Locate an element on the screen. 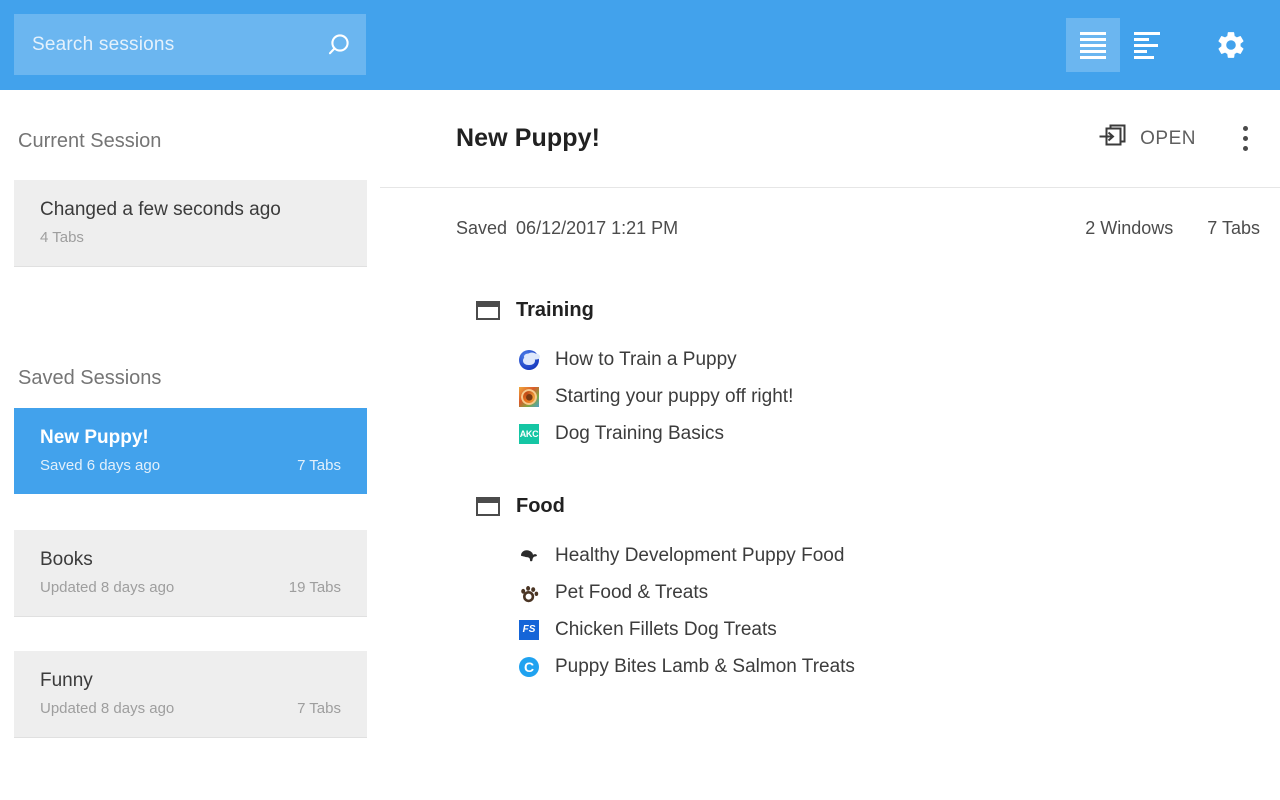  tab-title: Dog Training Basics is located at coordinates (639, 433).